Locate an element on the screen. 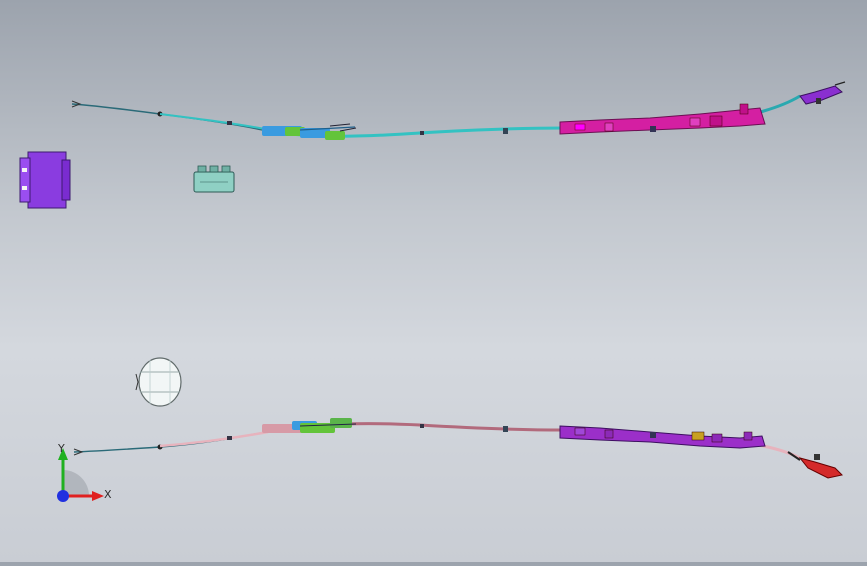  teal-module is located at coordinates (214, 179).